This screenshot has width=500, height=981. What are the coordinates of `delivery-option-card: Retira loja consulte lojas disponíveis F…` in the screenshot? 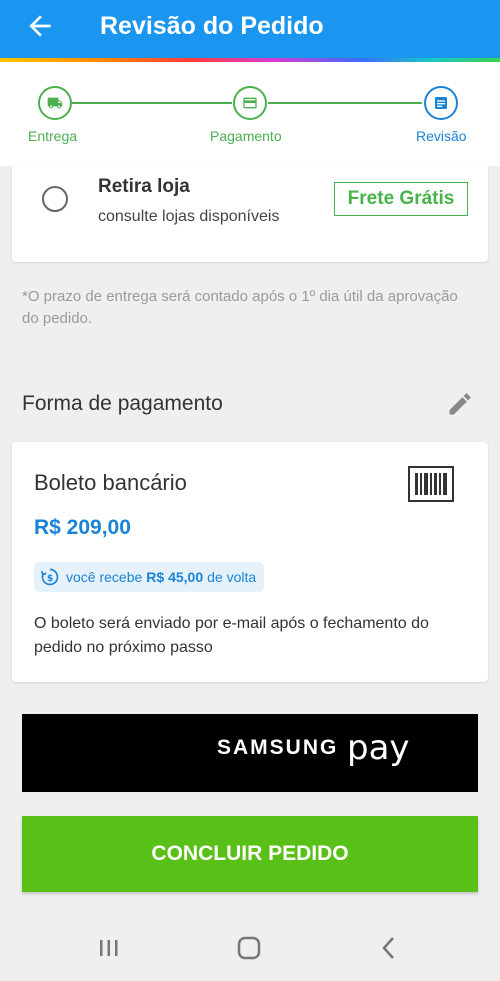 It's located at (250, 214).